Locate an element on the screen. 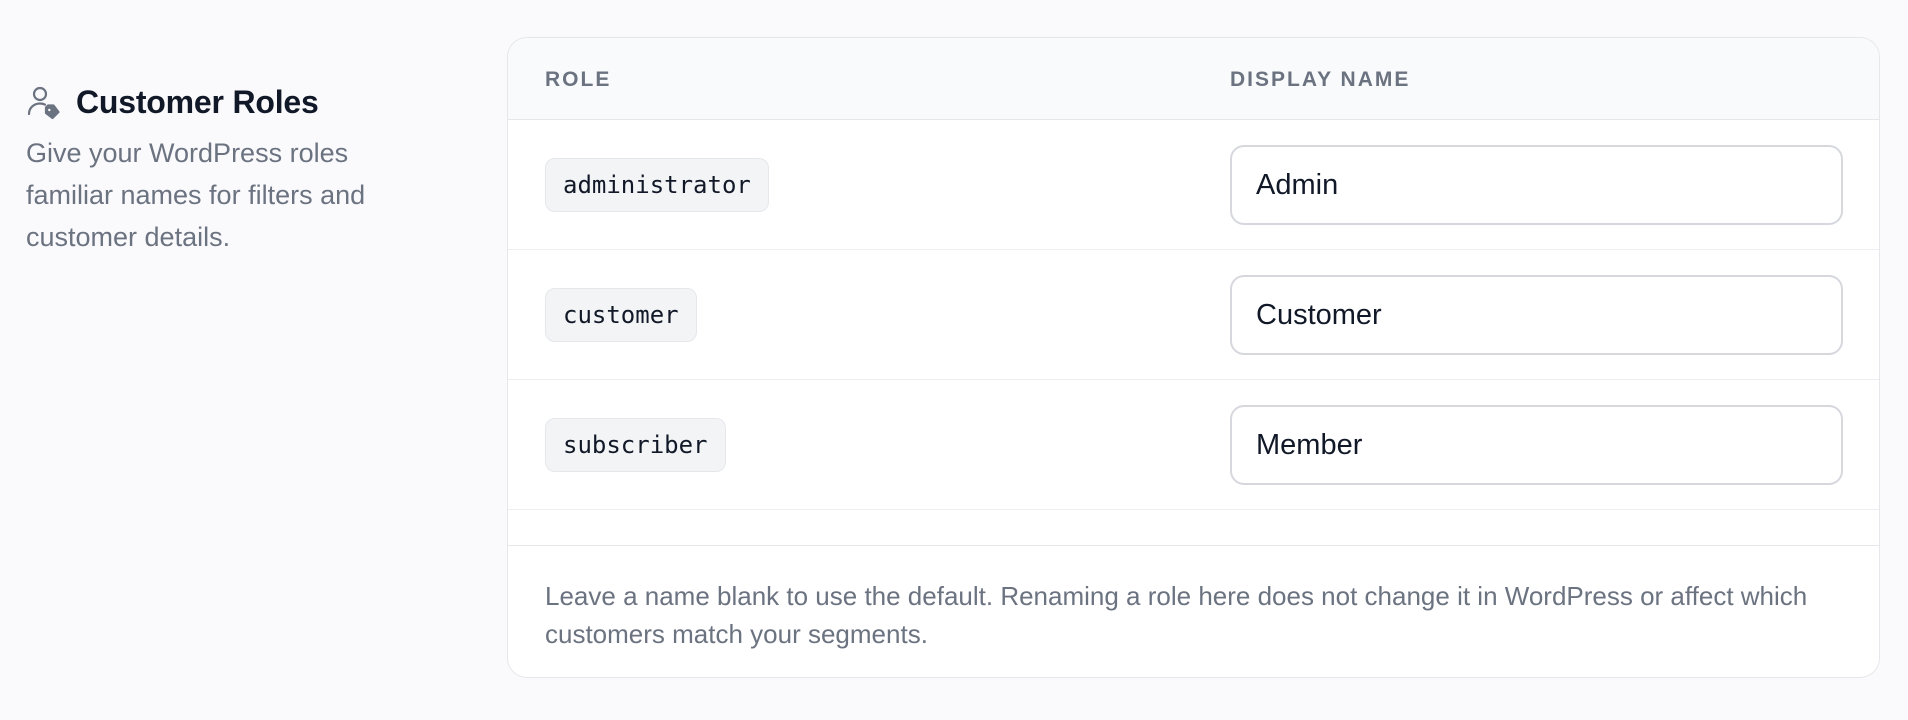 Image resolution: width=1908 pixels, height=720 pixels. section-header: Customer Roles is located at coordinates (226, 102).